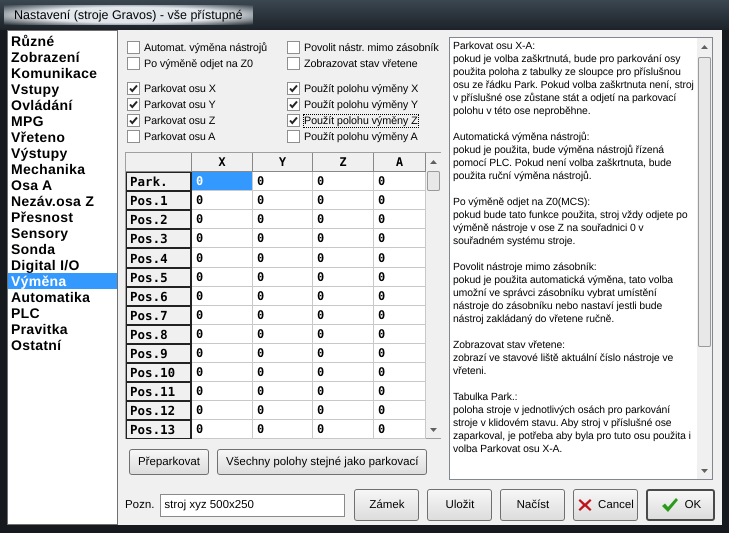  What do you see at coordinates (180, 104) in the screenshot?
I see `checkbox-label: Parkovat osu Y` at bounding box center [180, 104].